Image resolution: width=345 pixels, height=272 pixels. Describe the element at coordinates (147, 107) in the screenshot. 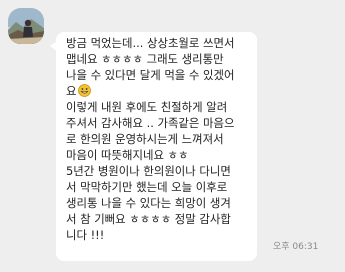

I see `message-line: 이렇게 내원 후에도 친절하게 알려` at that location.